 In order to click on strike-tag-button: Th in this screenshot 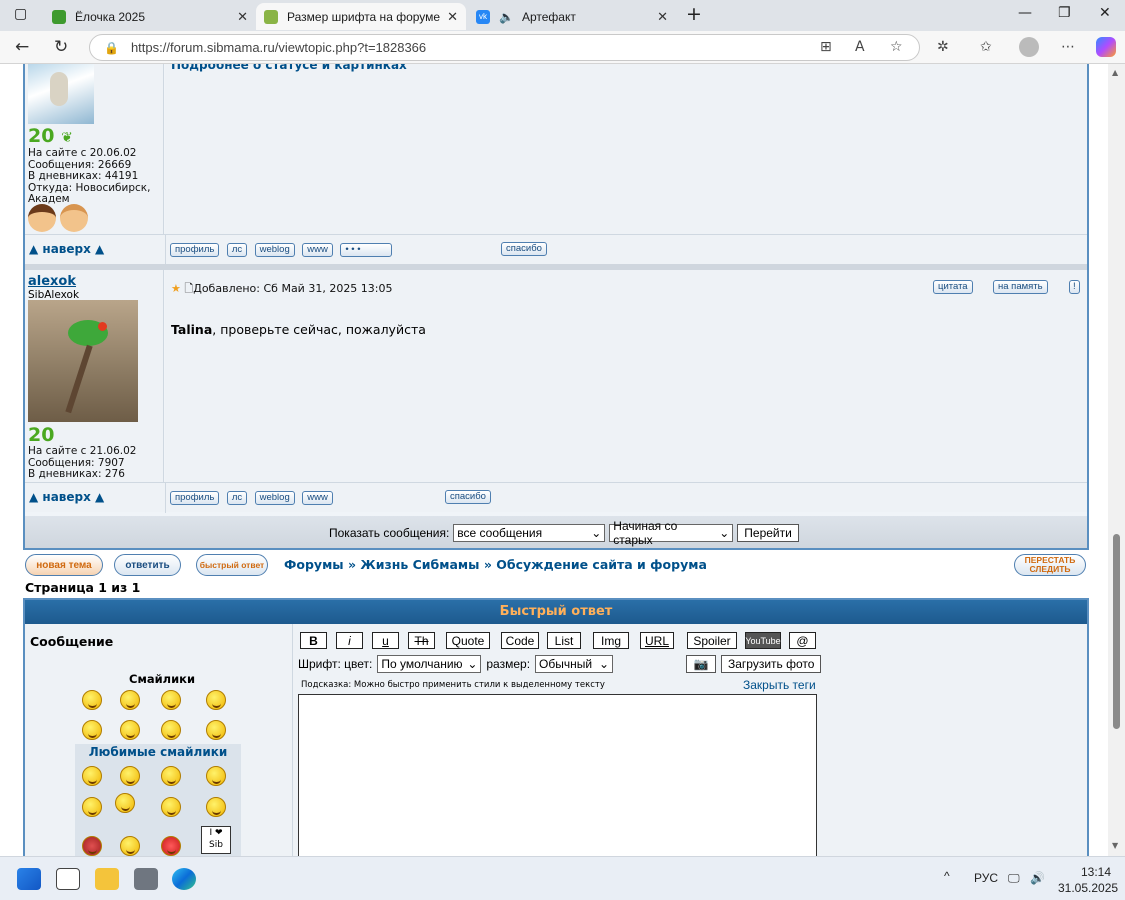, I will do `click(421, 640)`.